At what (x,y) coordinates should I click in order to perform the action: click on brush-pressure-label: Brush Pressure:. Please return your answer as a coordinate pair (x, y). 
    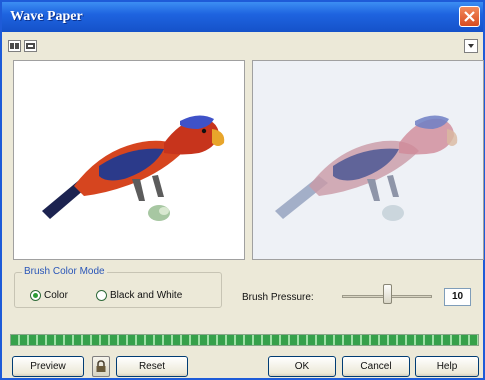
    Looking at the image, I should click on (278, 297).